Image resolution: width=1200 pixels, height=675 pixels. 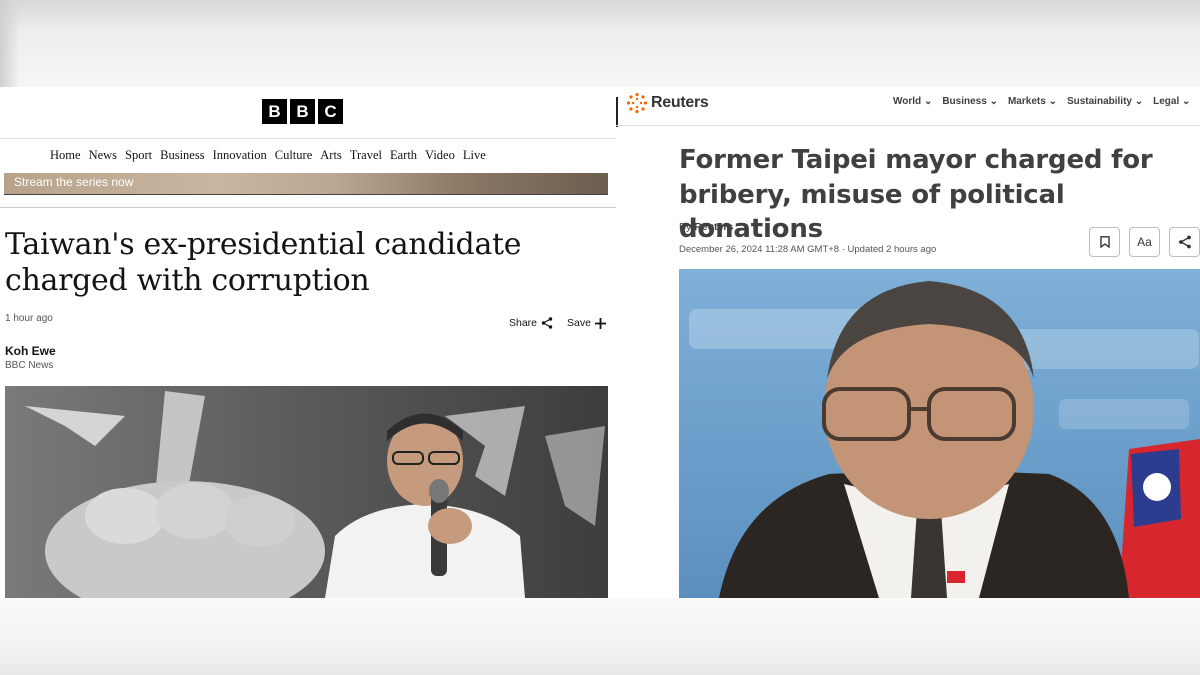 What do you see at coordinates (600, 44) in the screenshot?
I see `blurred-background-top` at bounding box center [600, 44].